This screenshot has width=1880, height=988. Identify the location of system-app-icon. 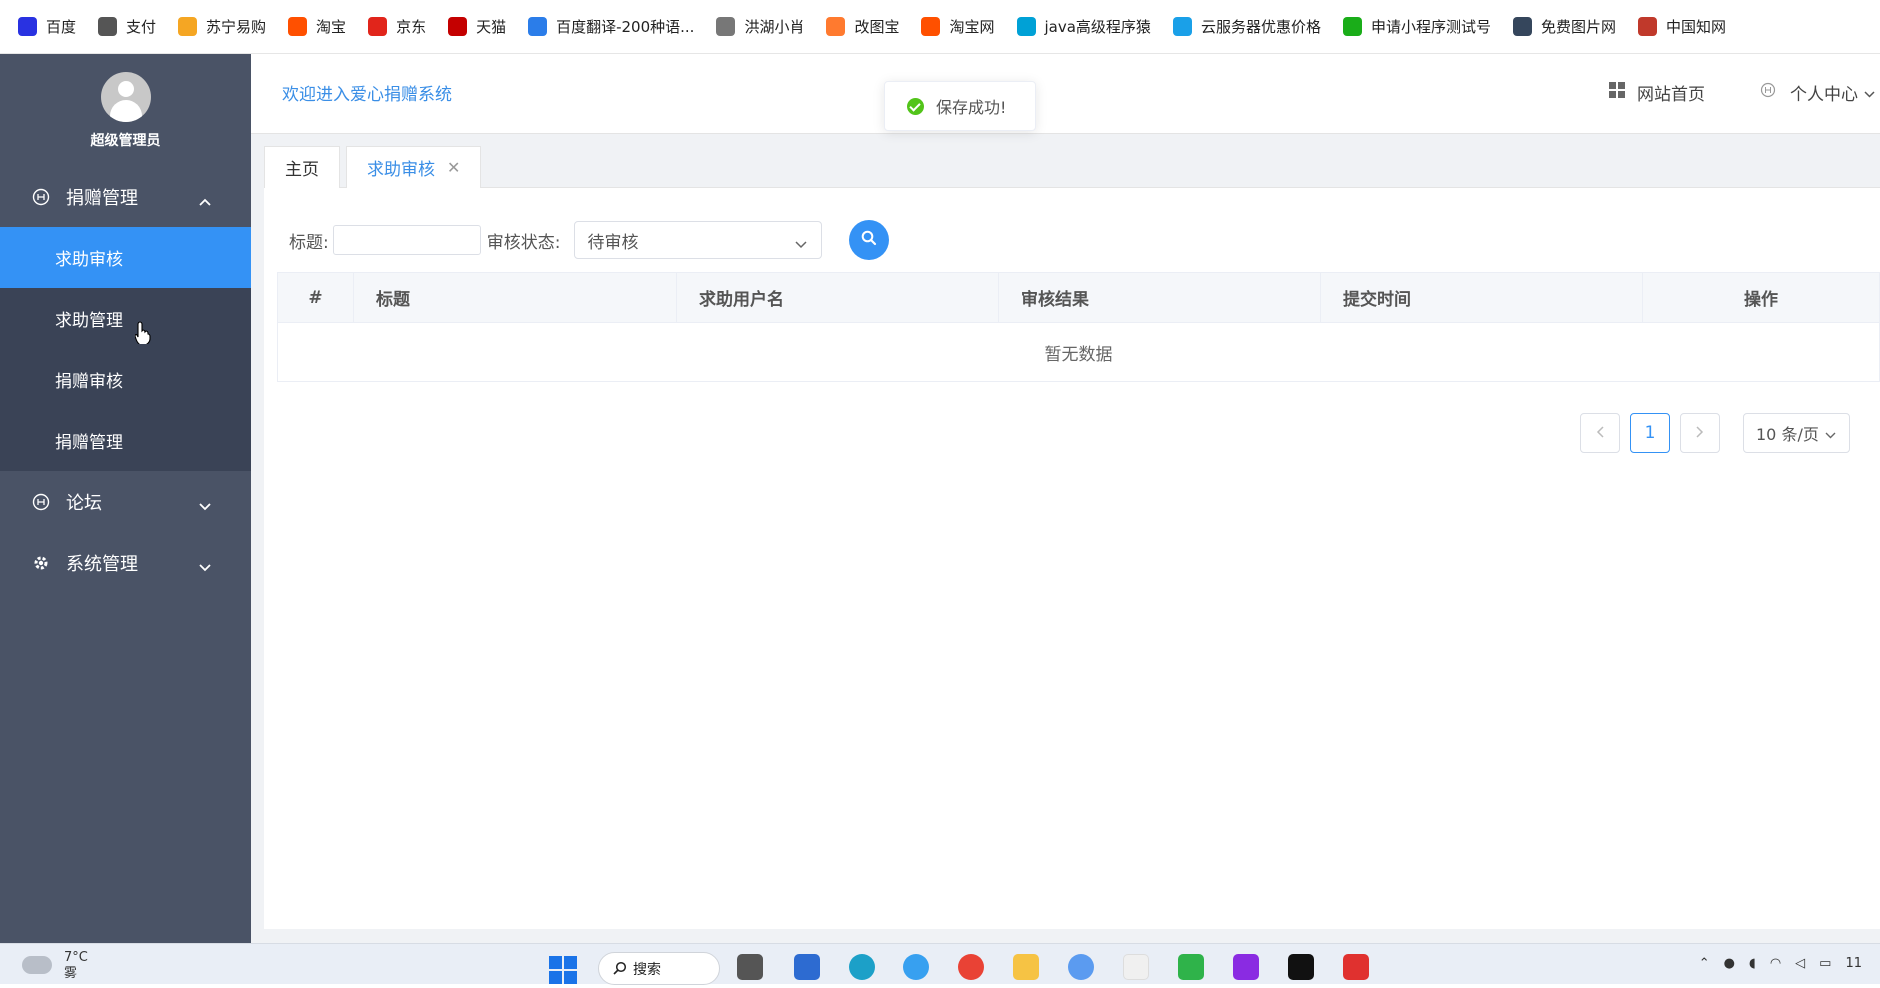
(807, 967).